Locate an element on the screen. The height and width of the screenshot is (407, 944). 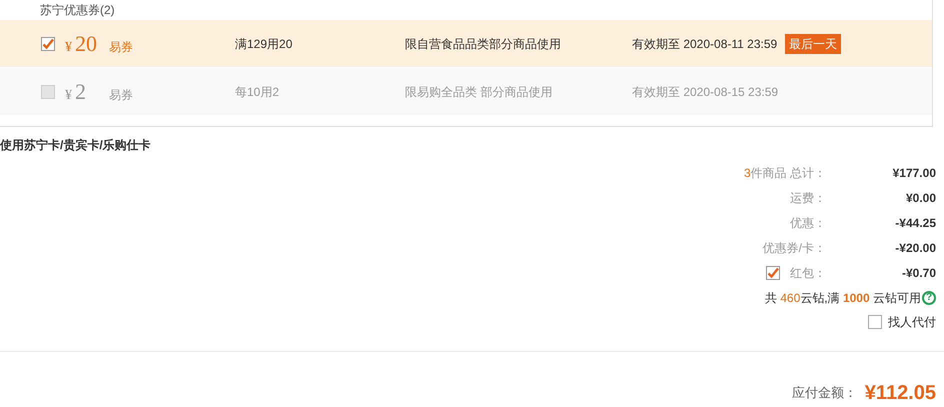
coupon-row: ¥20 易券 满129用20 限自营食品品类部分商品使用 有效期至 2020-08-11 23:59 最后一天 is located at coordinates (466, 43).